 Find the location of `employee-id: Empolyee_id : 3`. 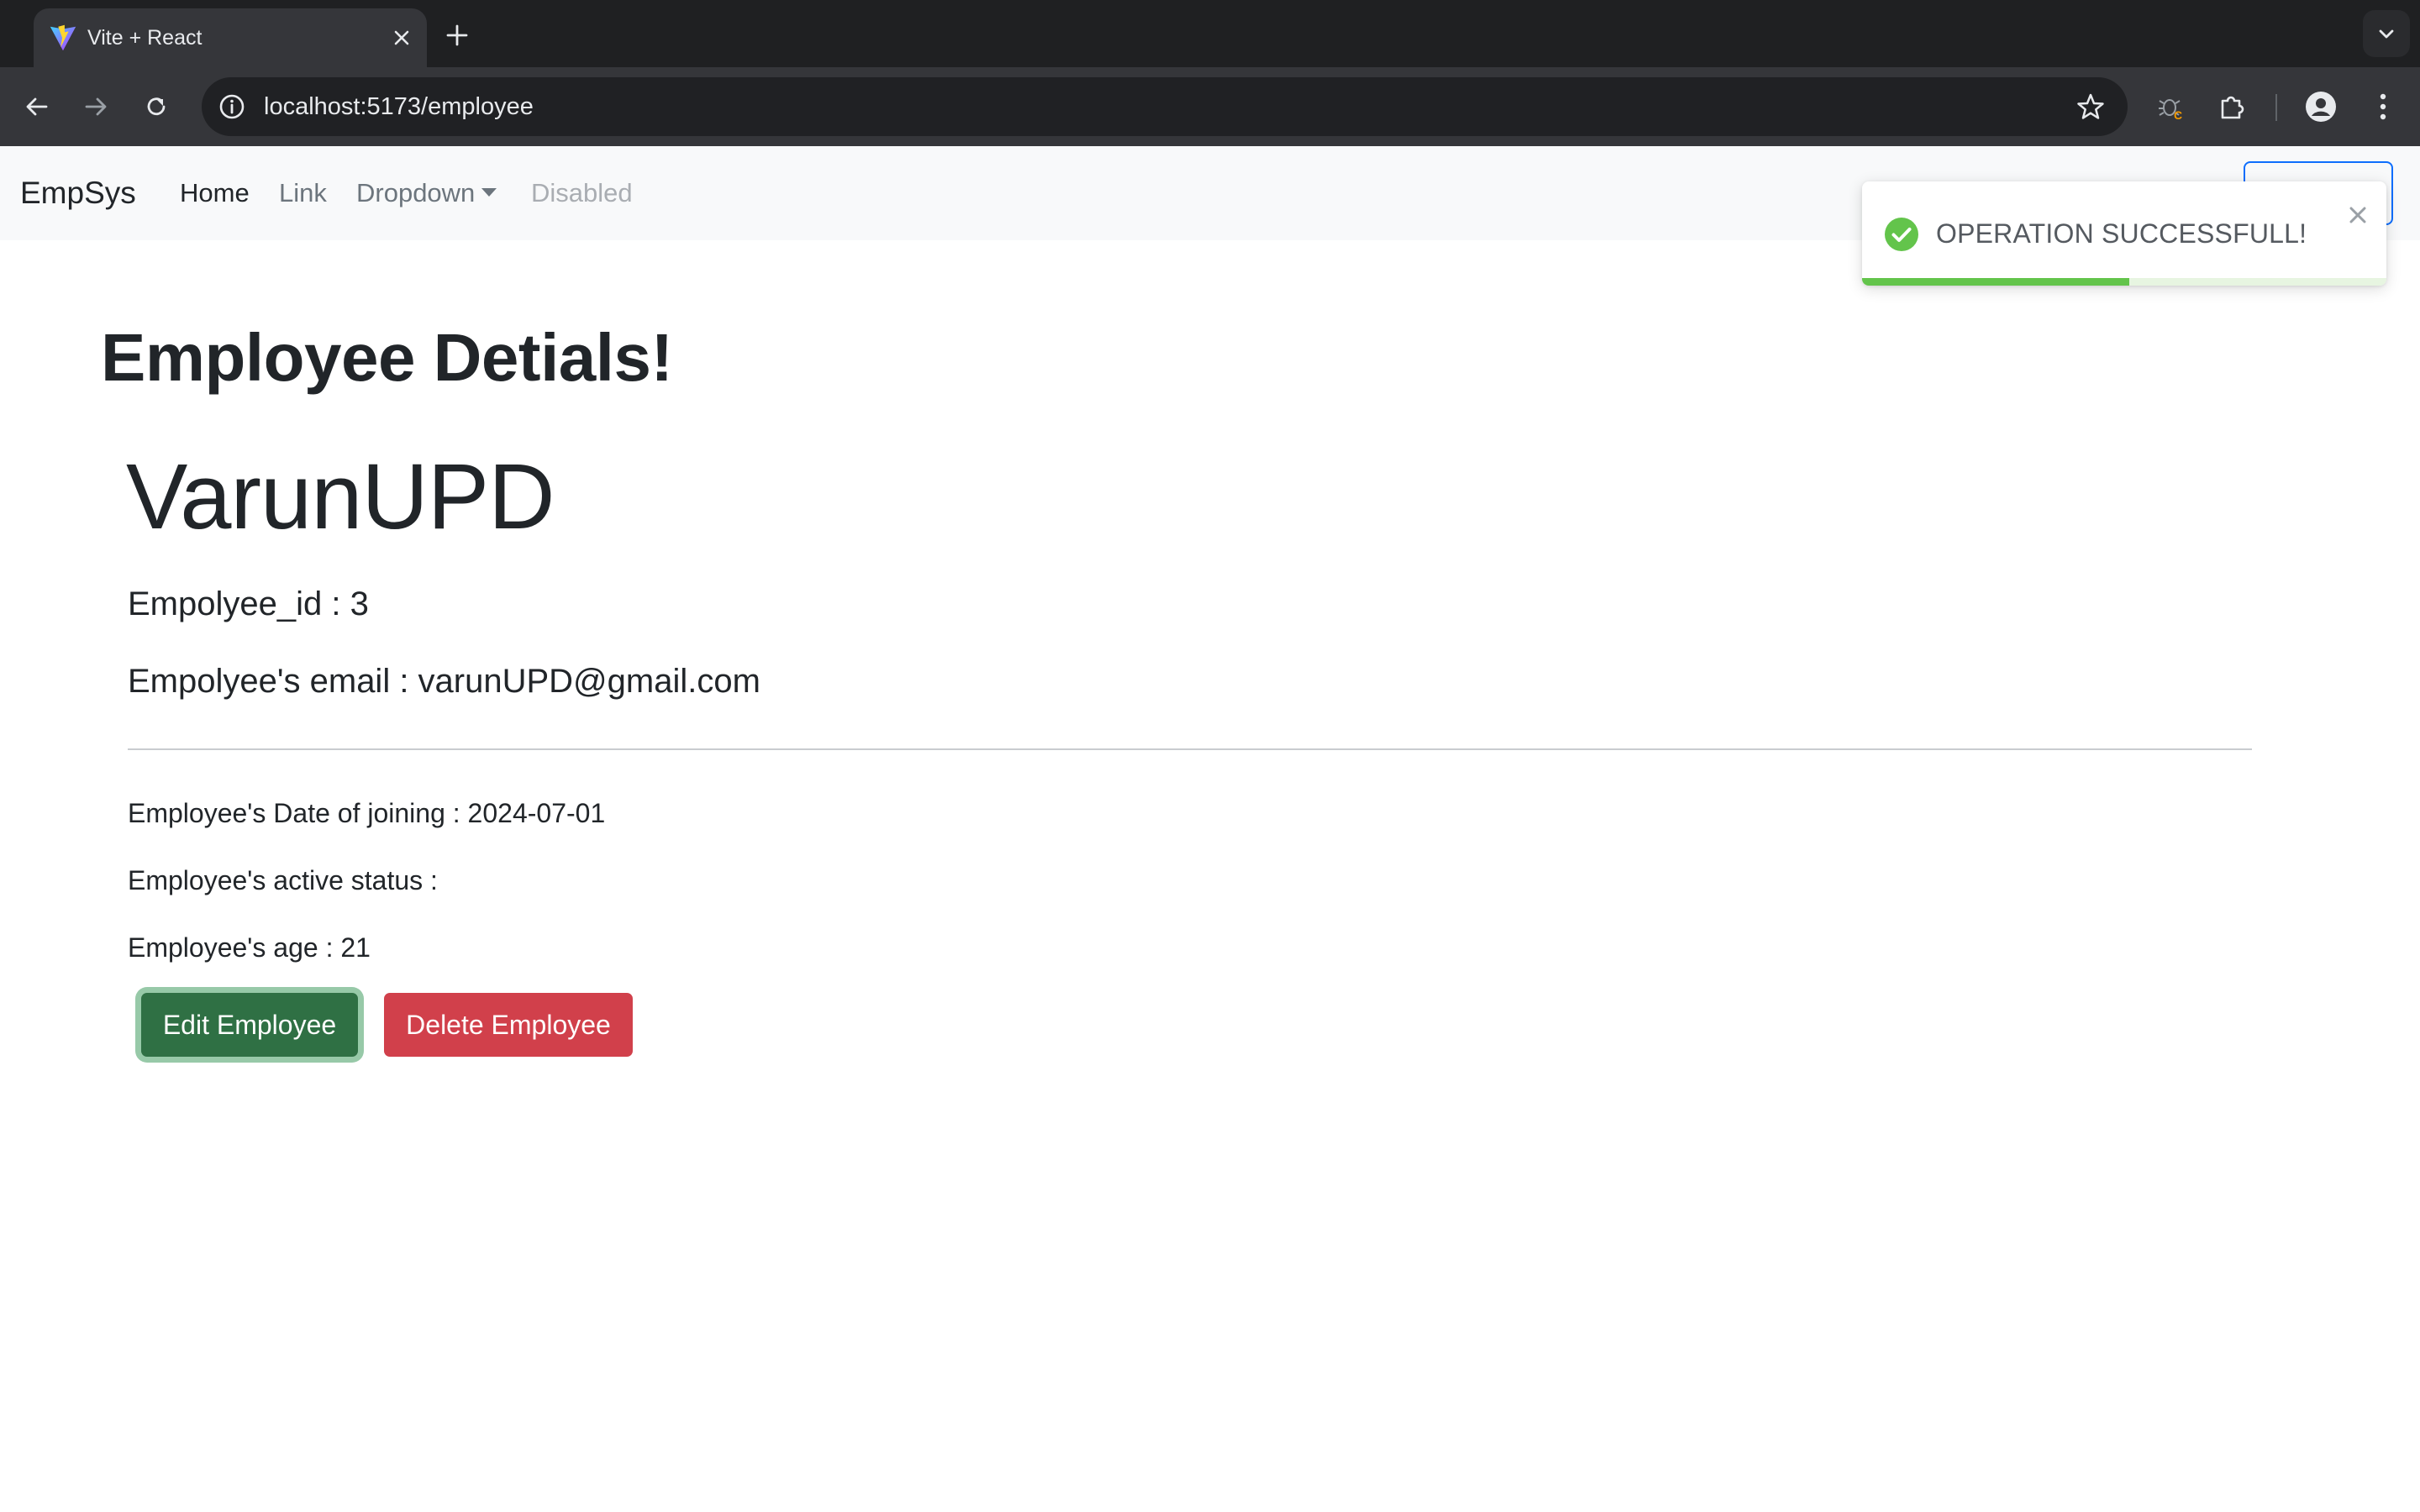

employee-id: Empolyee_id : 3 is located at coordinates (248, 603).